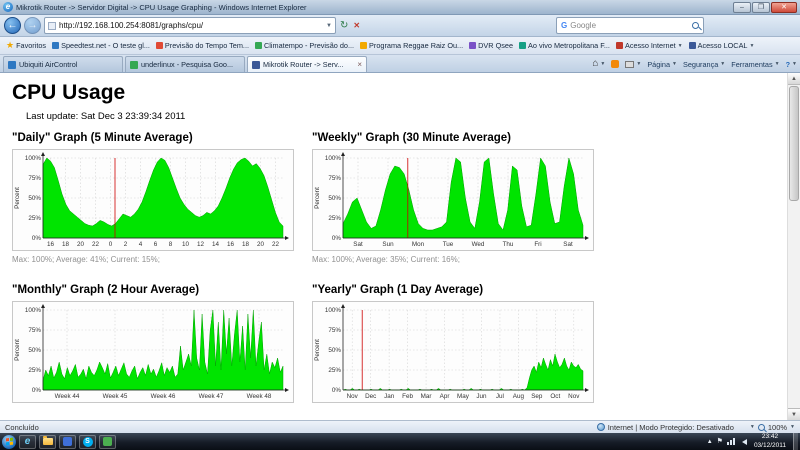  What do you see at coordinates (256, 64) in the screenshot?
I see `tab-favicon-icon` at bounding box center [256, 64].